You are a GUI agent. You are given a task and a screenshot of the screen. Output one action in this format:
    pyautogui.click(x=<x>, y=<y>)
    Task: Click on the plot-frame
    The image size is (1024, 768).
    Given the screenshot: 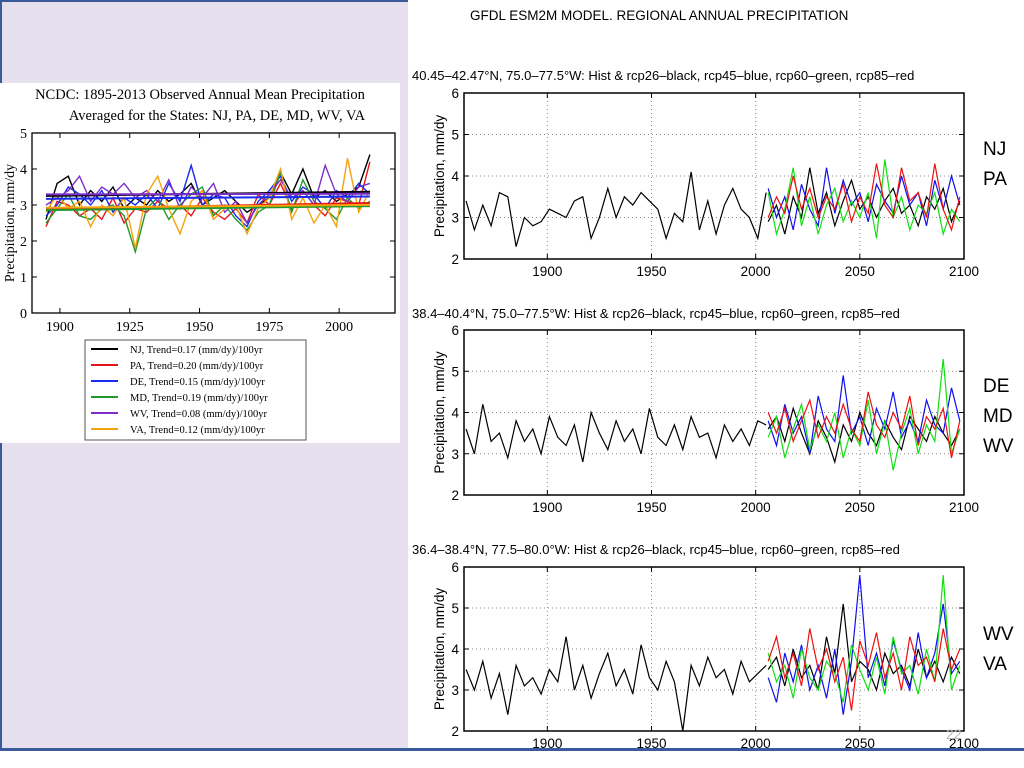 What is the action you would take?
    pyautogui.click(x=213, y=223)
    